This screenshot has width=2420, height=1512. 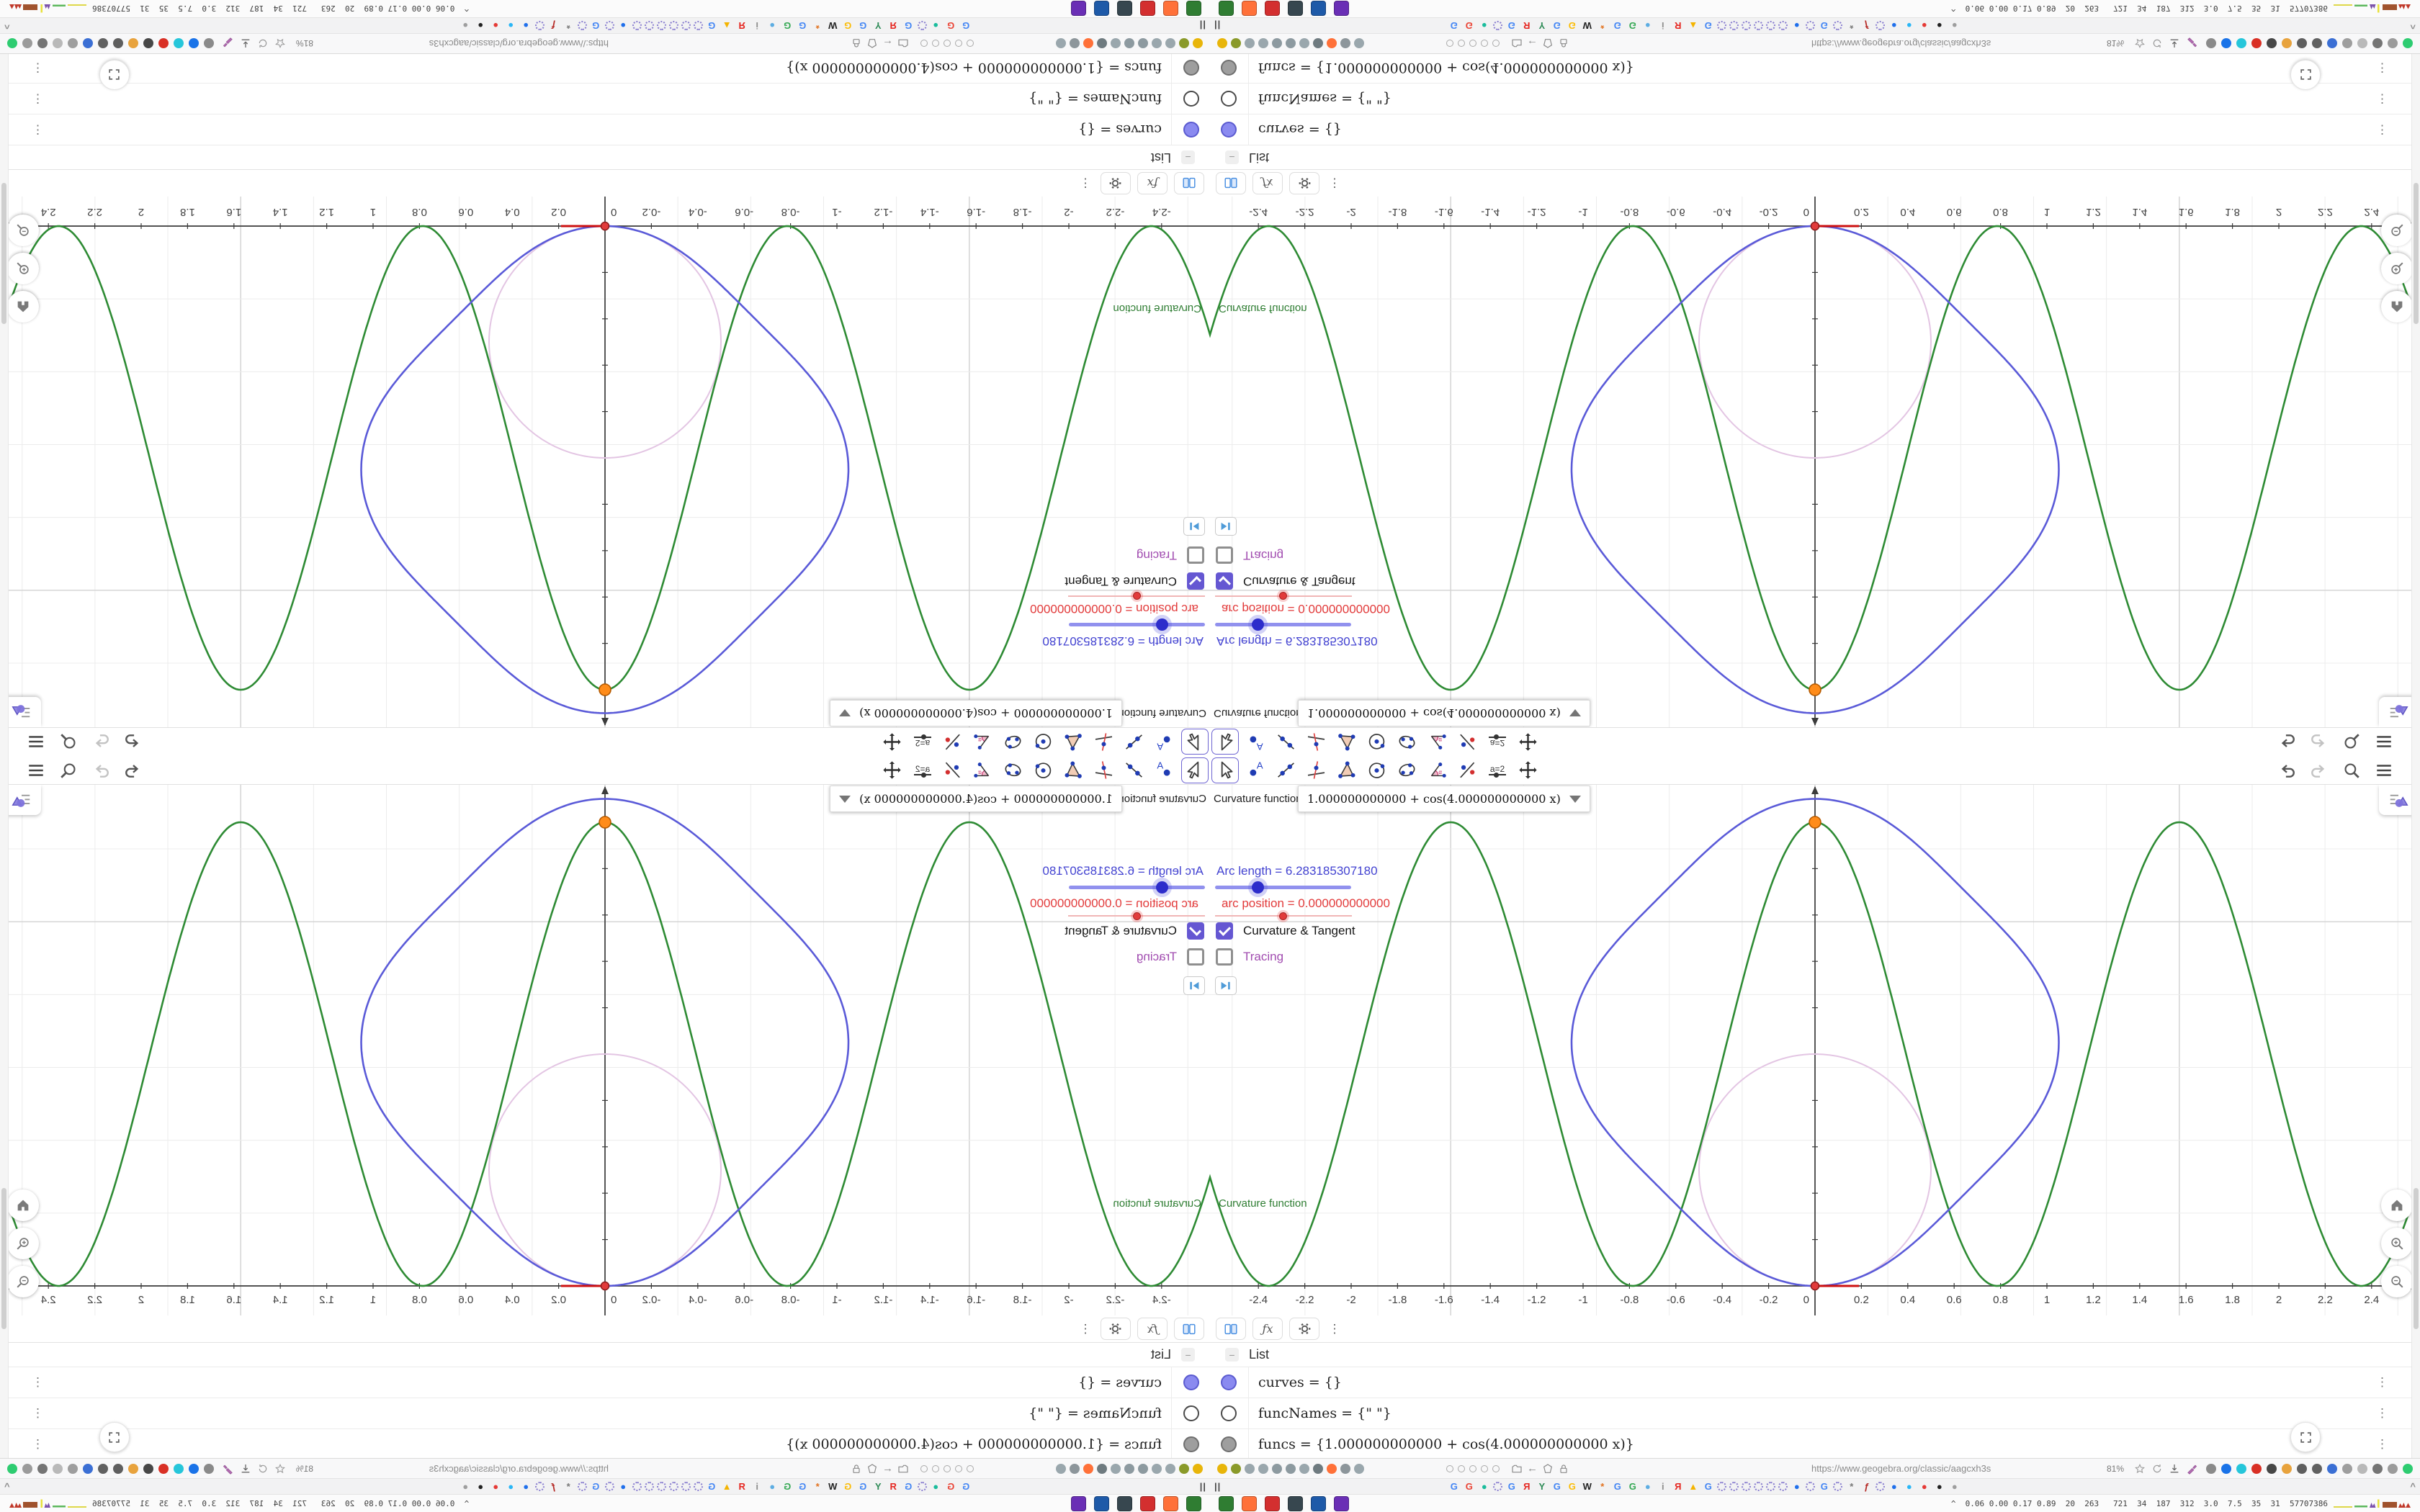 I want to click on undo-button, so click(x=2286, y=742).